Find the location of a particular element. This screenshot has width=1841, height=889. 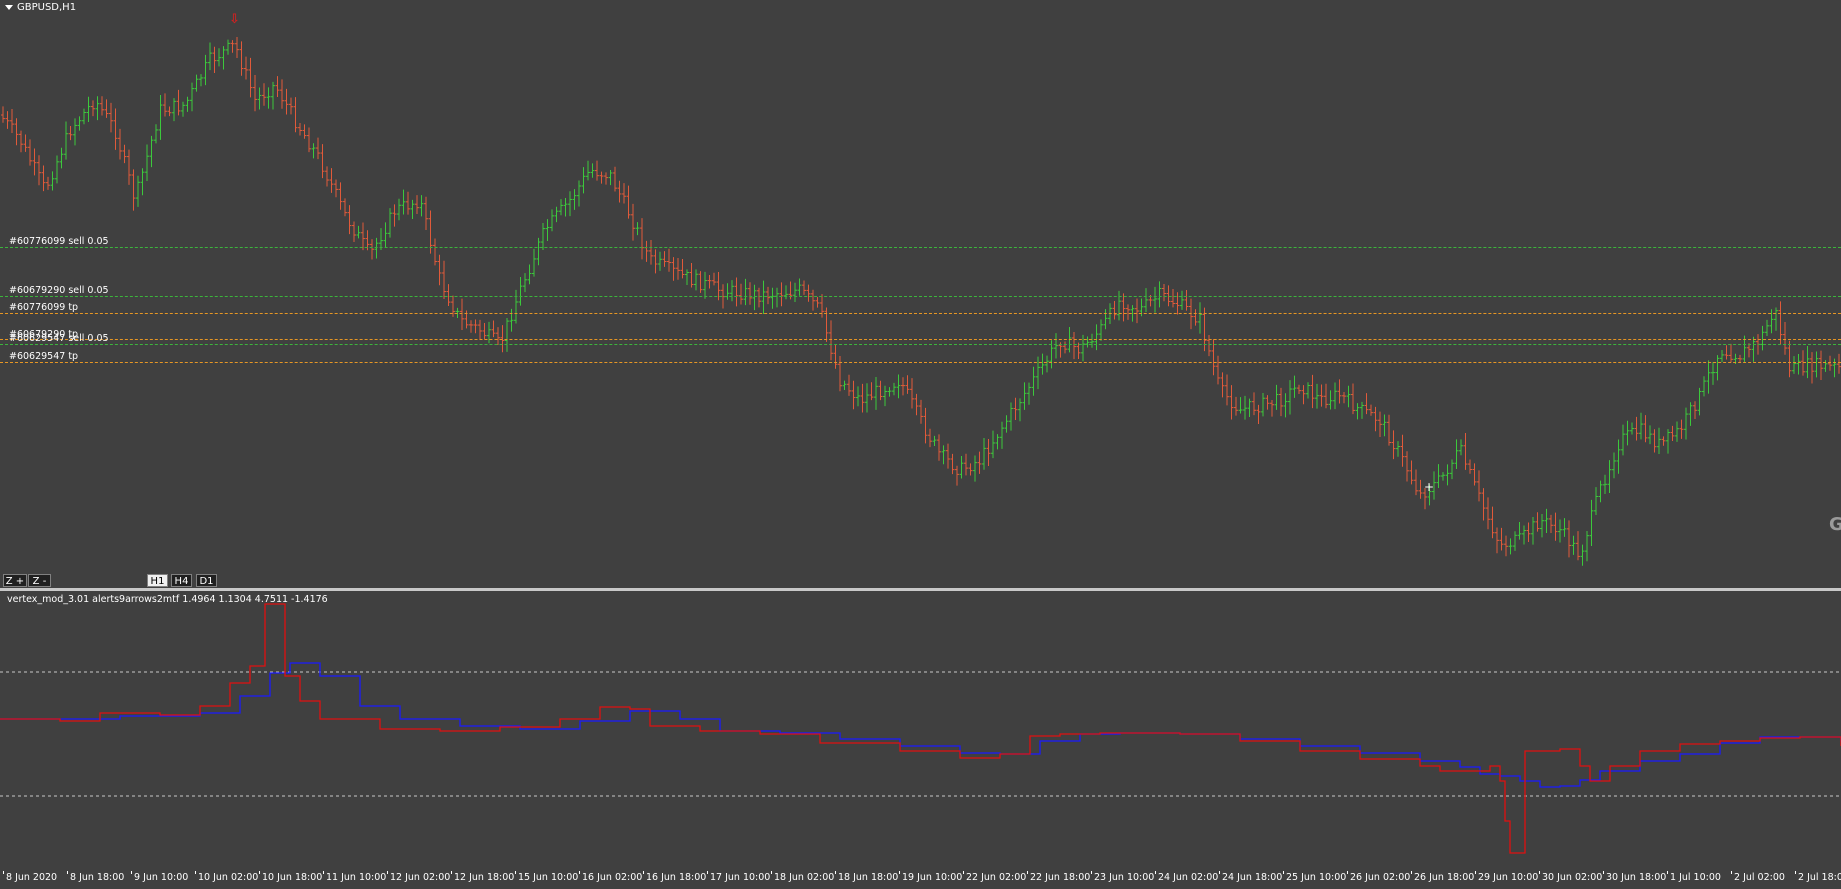

order-label: #60776099 tp is located at coordinates (44, 307).